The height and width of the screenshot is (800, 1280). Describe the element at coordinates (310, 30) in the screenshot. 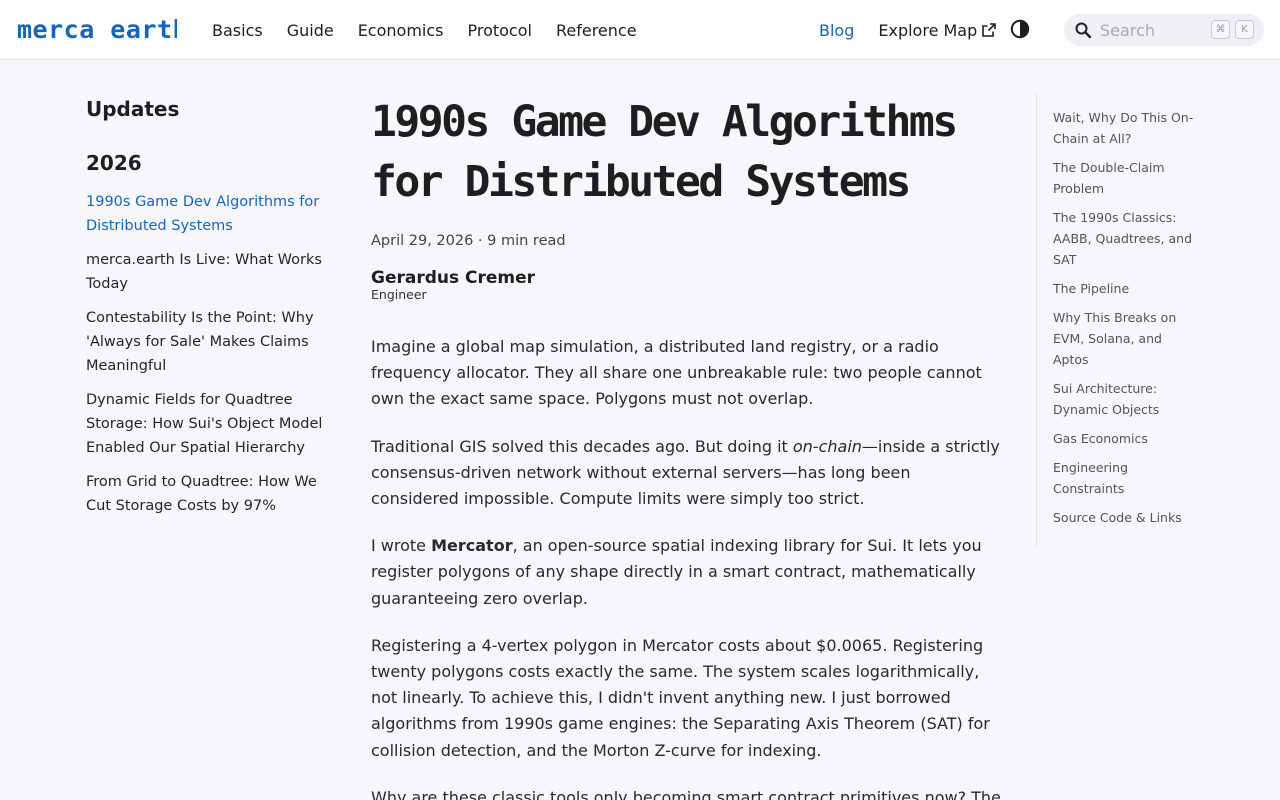

I see `nav-guide: Guide` at that location.